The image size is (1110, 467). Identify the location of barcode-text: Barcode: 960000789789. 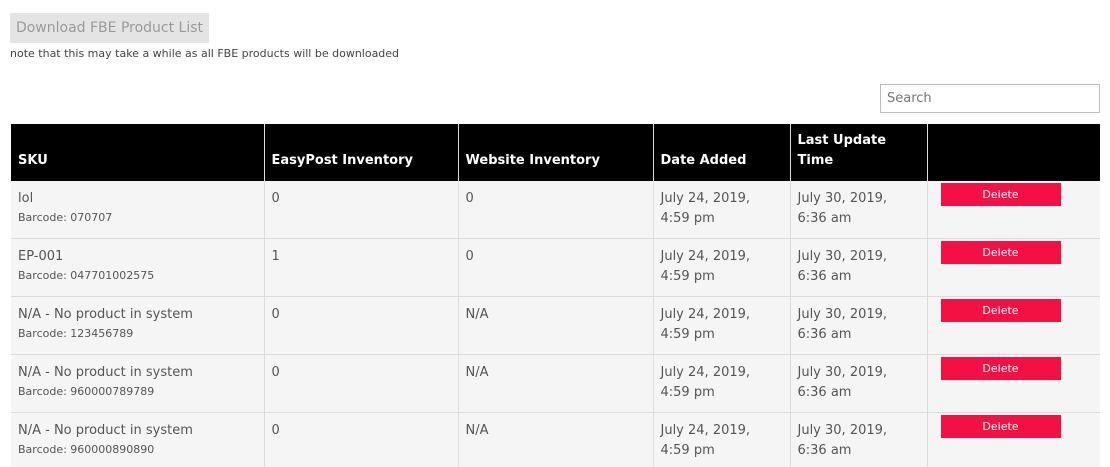
(86, 391).